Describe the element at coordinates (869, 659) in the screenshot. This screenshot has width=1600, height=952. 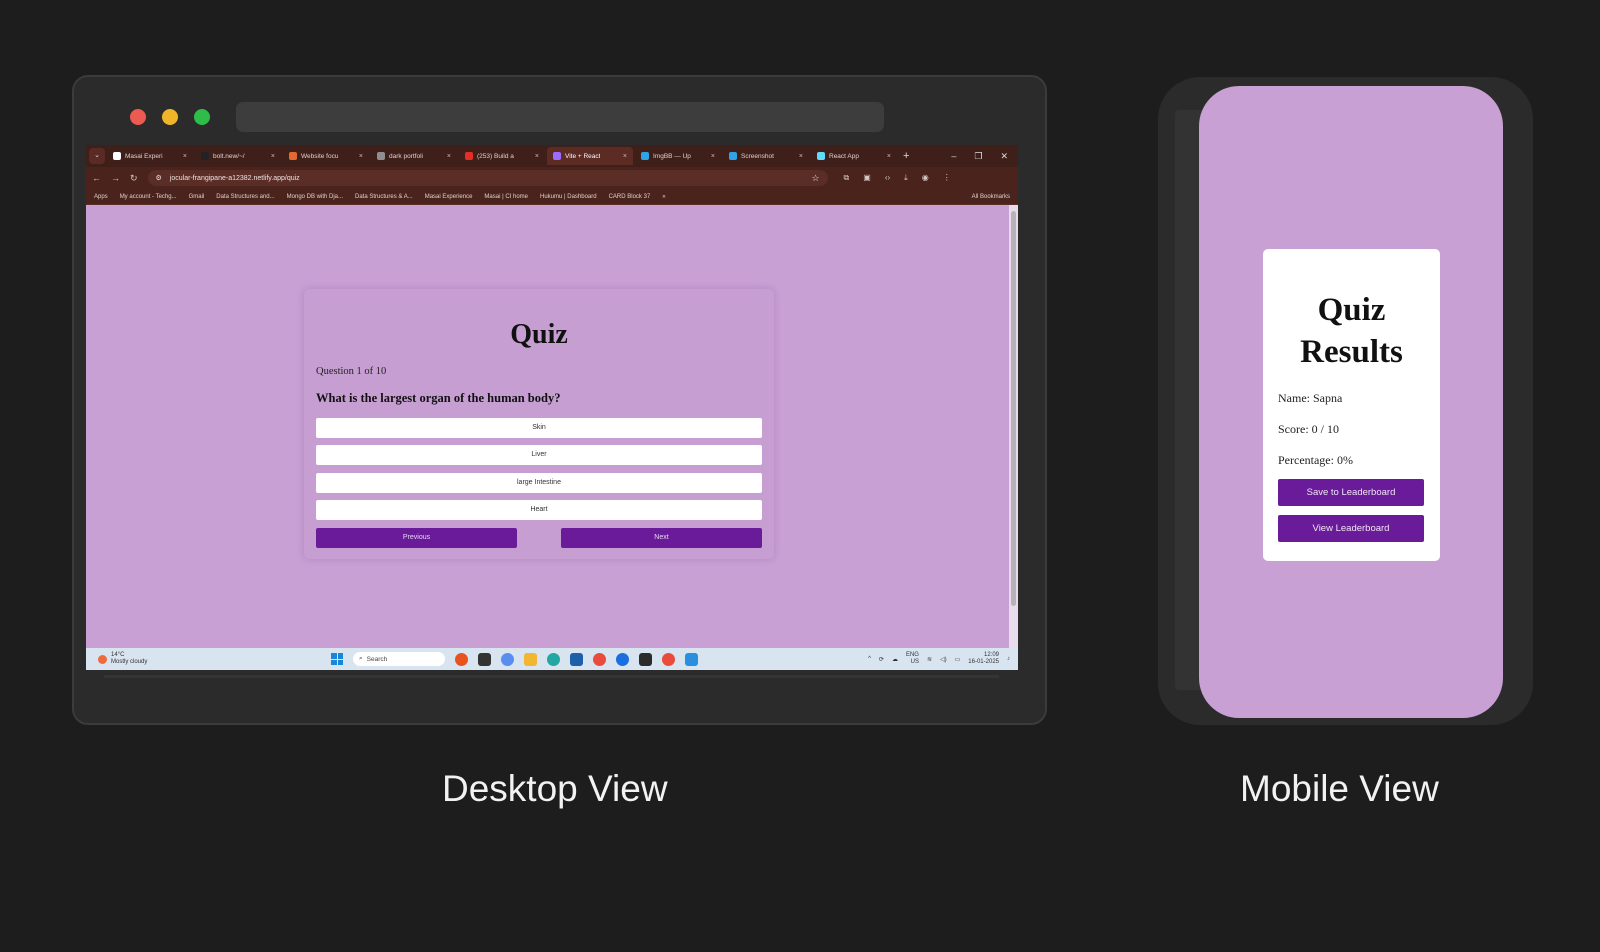
I see `chevron-up-icon: ^` at that location.